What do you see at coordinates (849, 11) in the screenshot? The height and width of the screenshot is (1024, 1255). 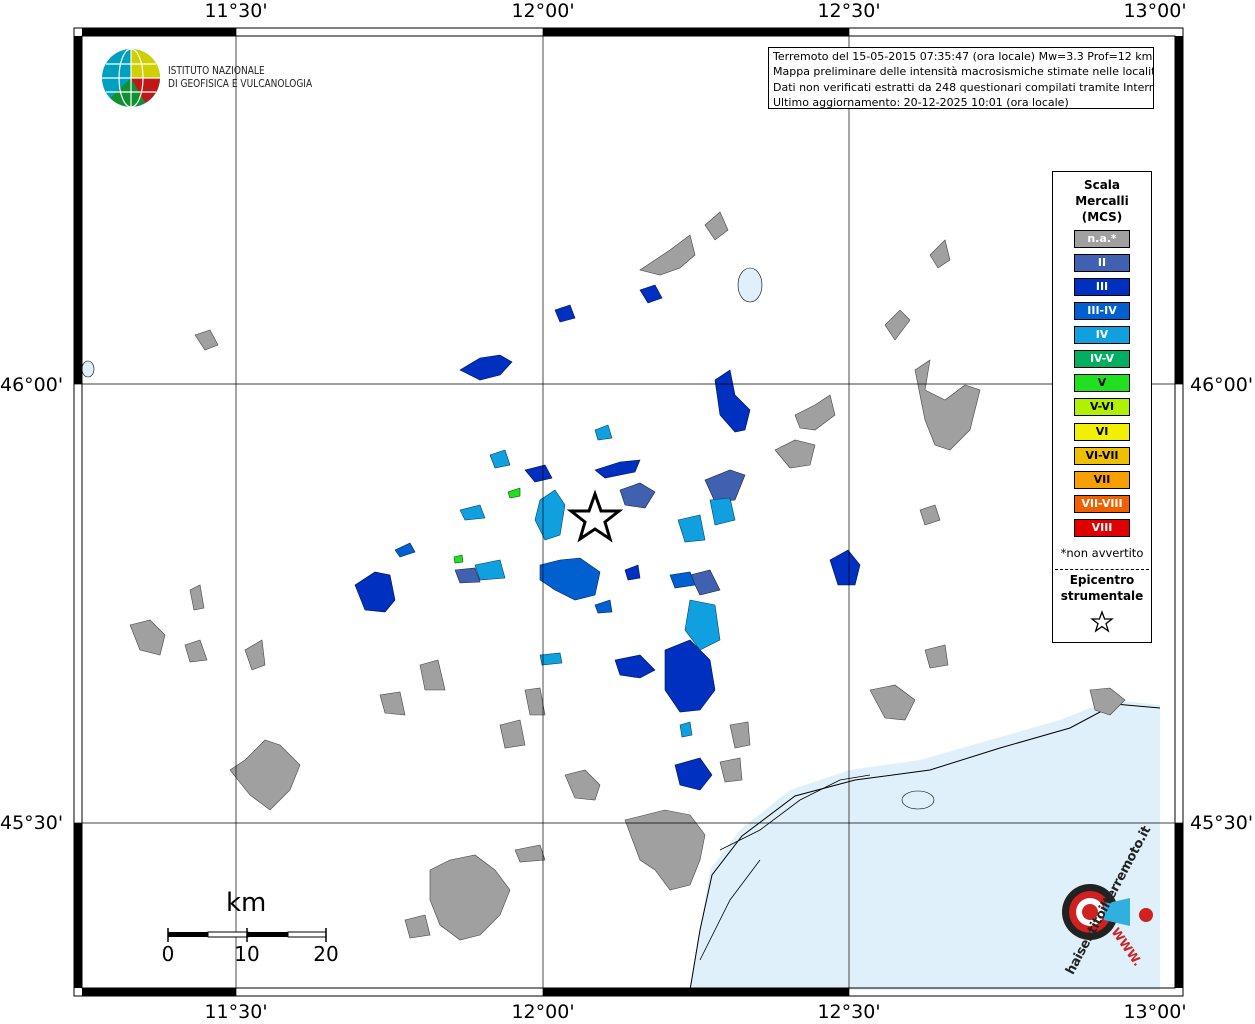 I see `coord-top-3: 12°30'` at bounding box center [849, 11].